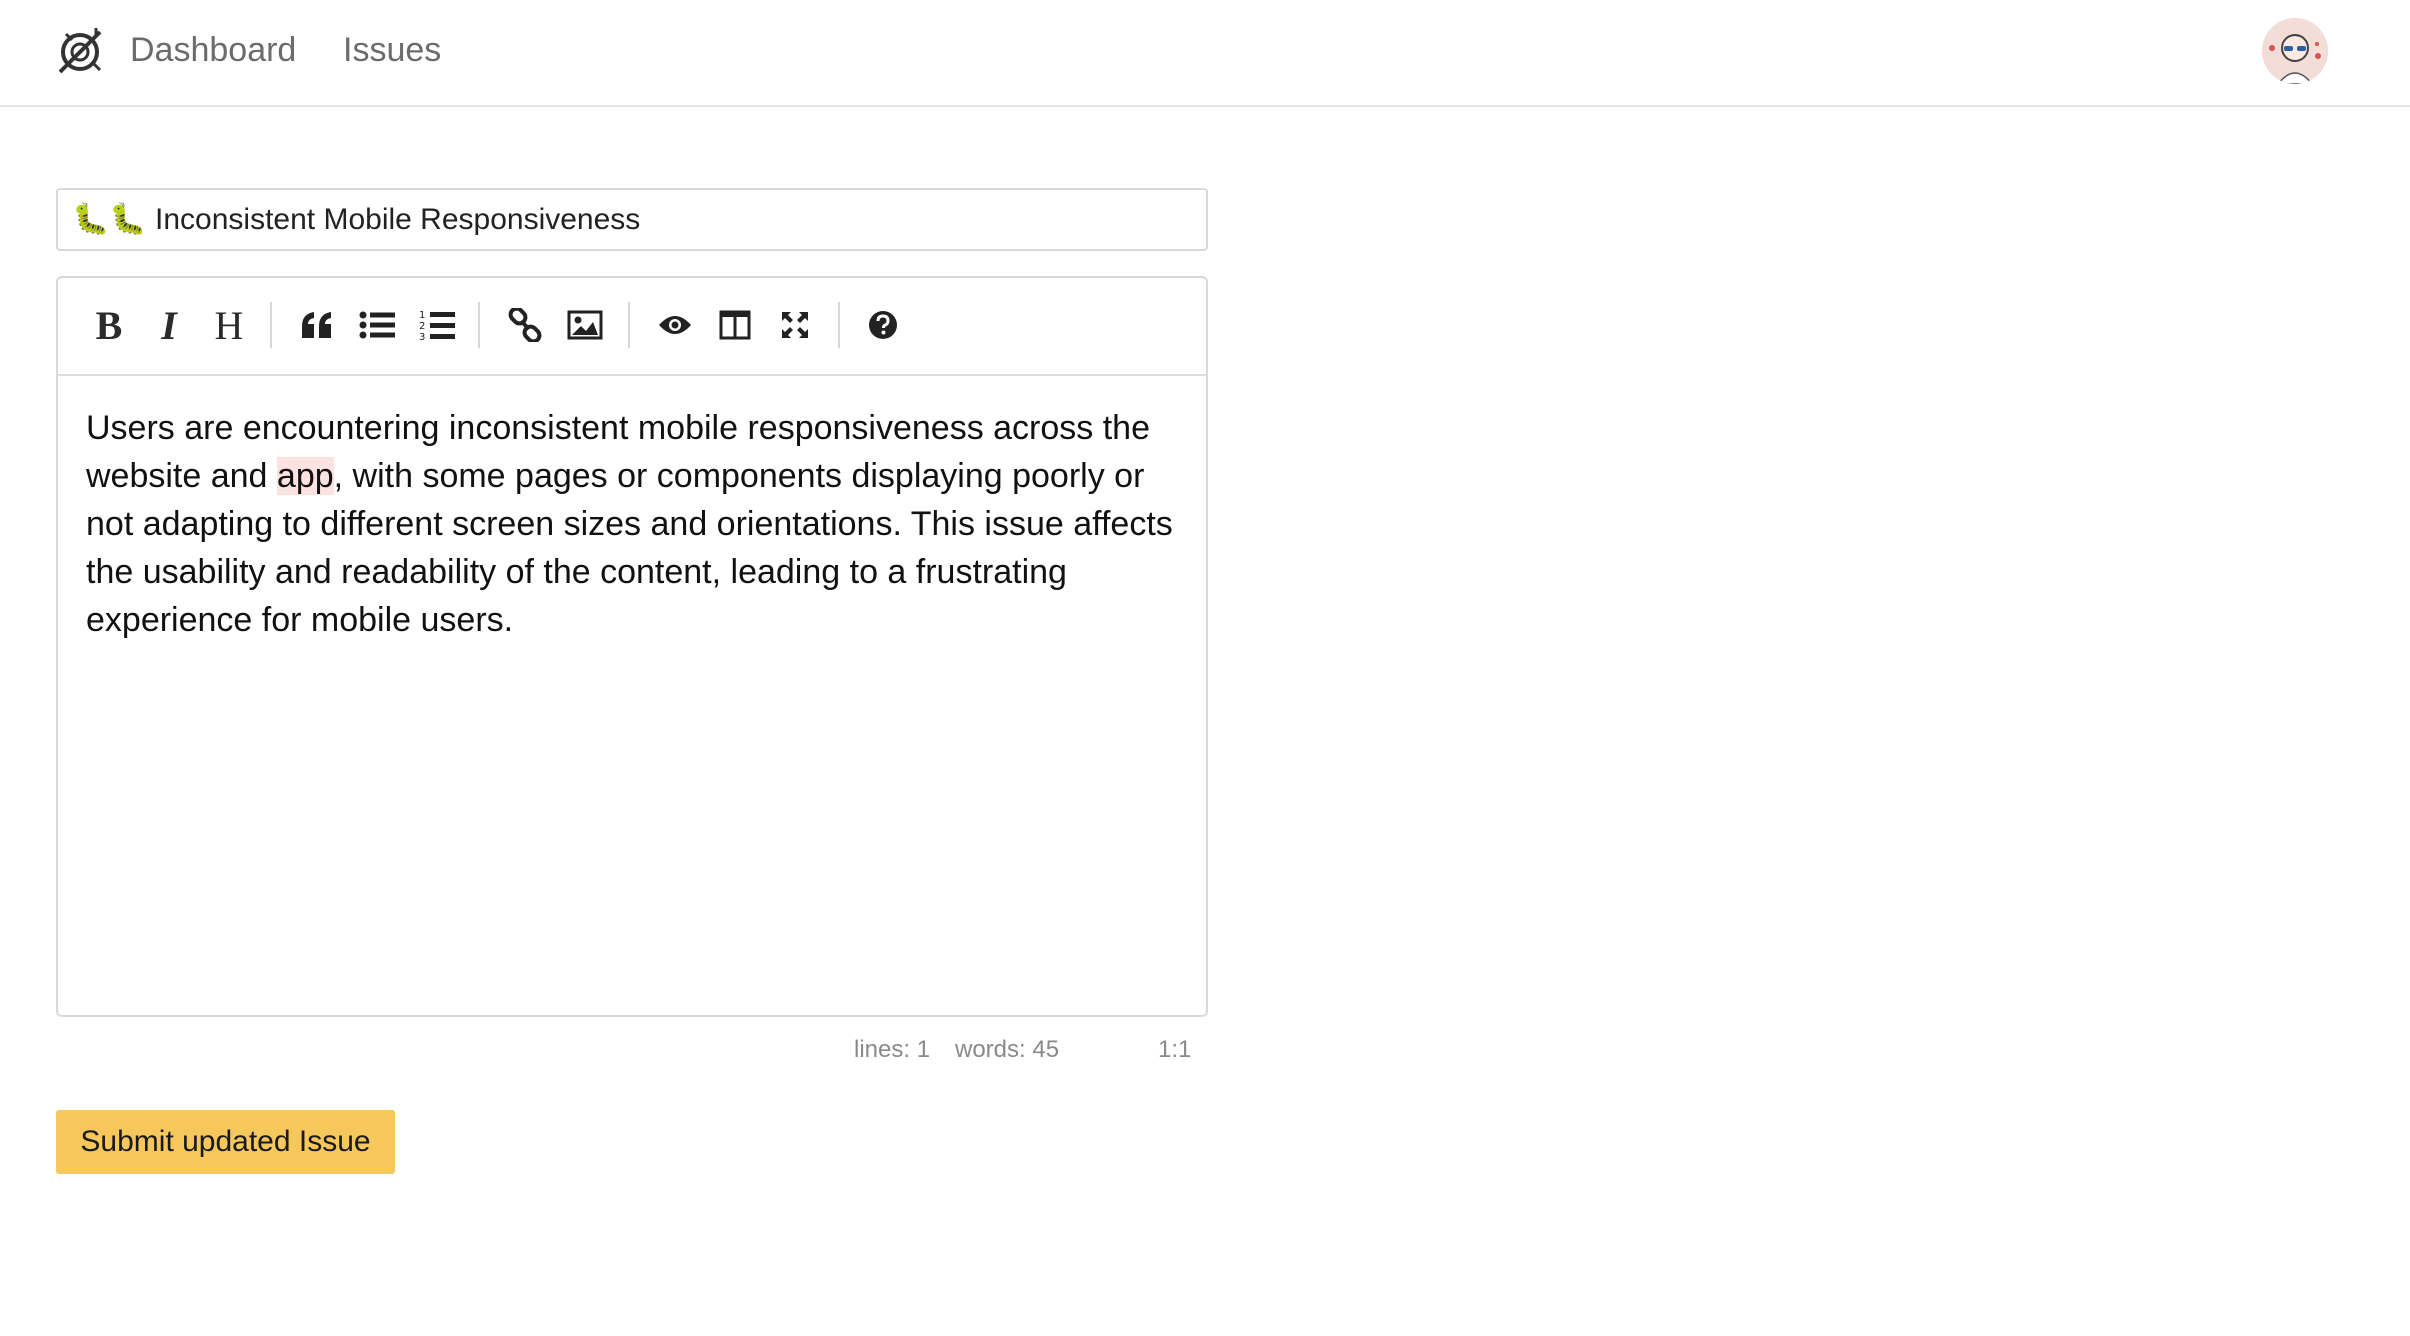 The image size is (2410, 1336). Describe the element at coordinates (422, 337) in the screenshot. I see `svg-text: 3` at that location.